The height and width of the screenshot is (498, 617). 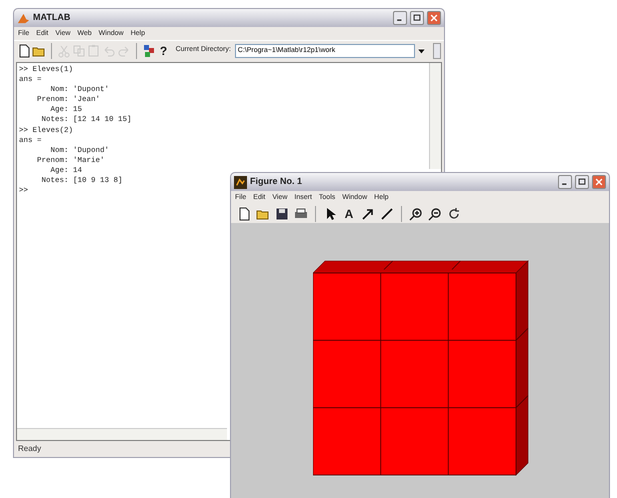 I want to click on undo-arrow-icon, so click(x=109, y=51).